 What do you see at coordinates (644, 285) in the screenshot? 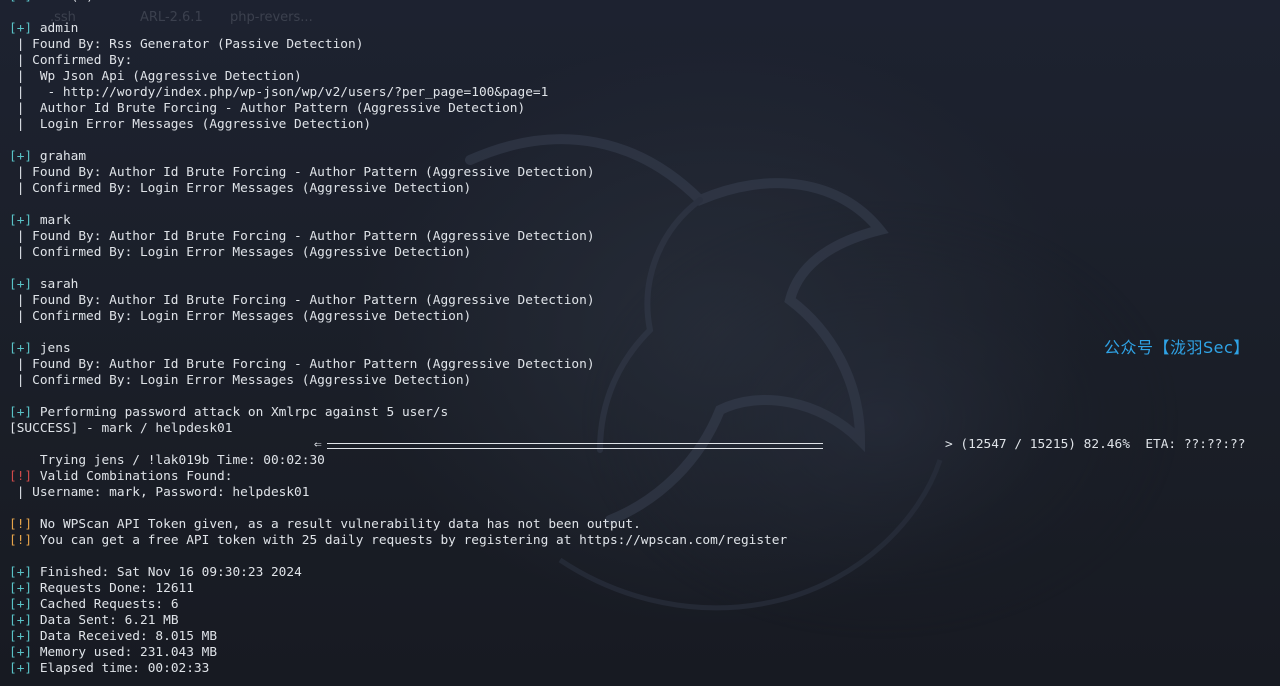
I see `user-entry-3: [+] sarah` at bounding box center [644, 285].